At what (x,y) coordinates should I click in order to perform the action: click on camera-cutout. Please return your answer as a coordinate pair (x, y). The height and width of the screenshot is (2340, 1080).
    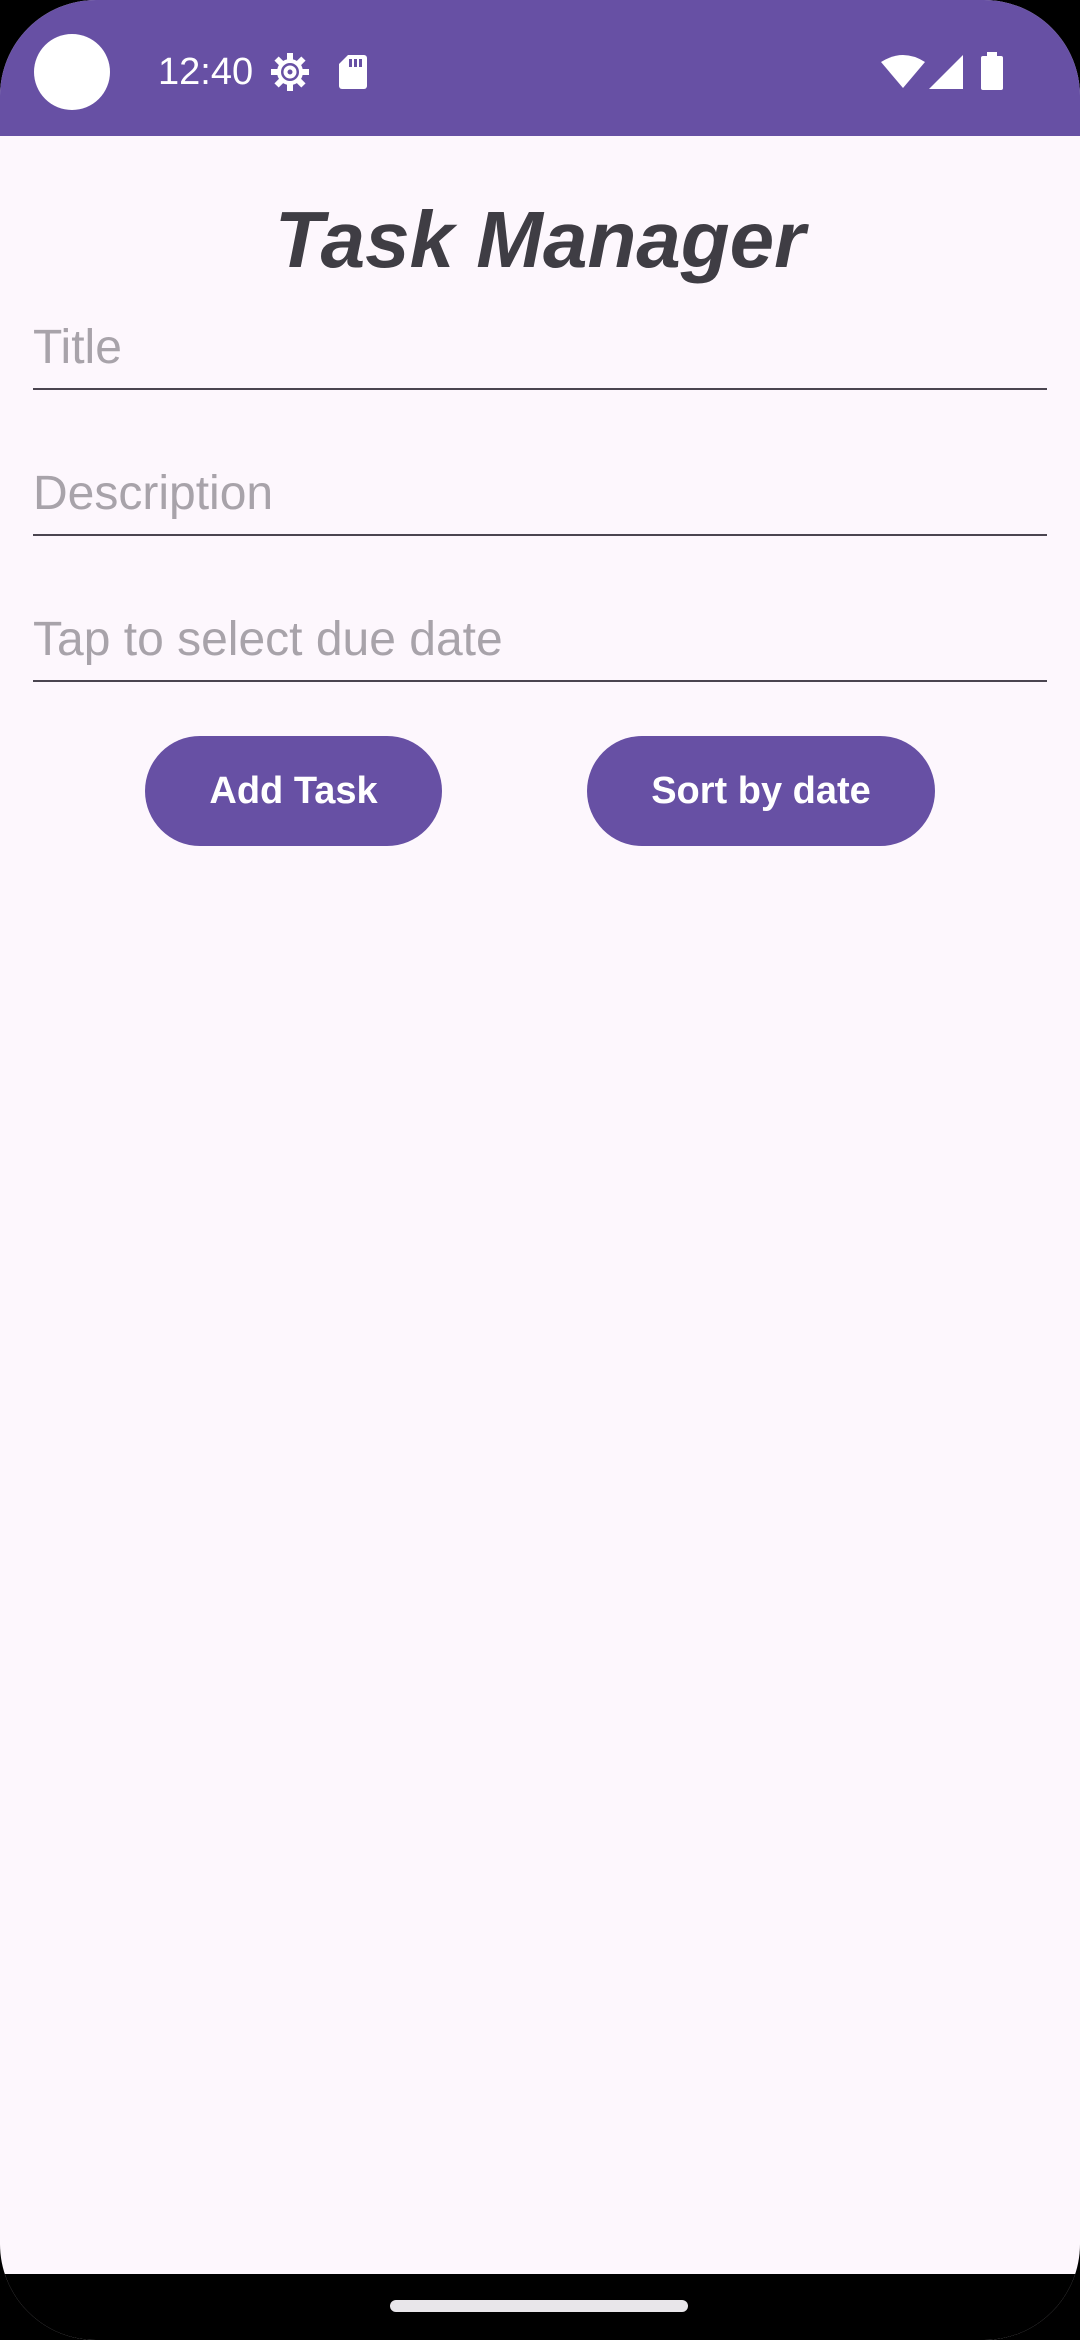
    Looking at the image, I should click on (72, 72).